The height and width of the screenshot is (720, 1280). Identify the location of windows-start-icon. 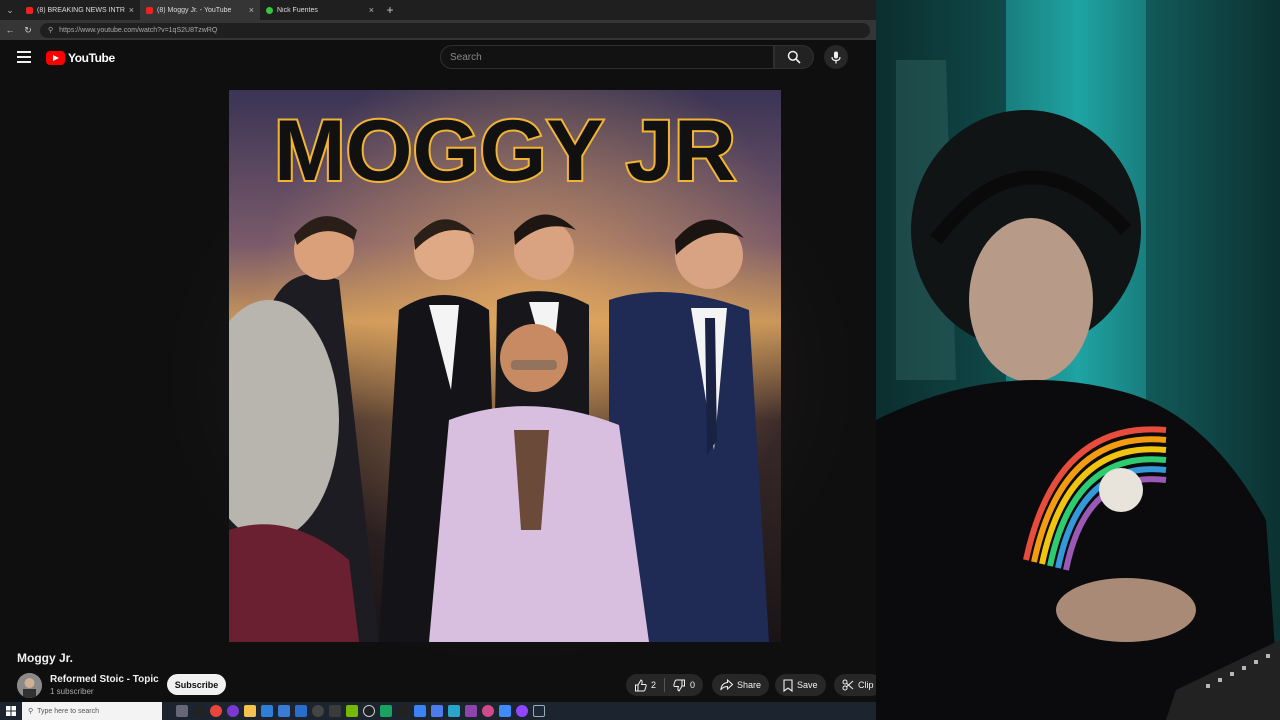
(11, 711).